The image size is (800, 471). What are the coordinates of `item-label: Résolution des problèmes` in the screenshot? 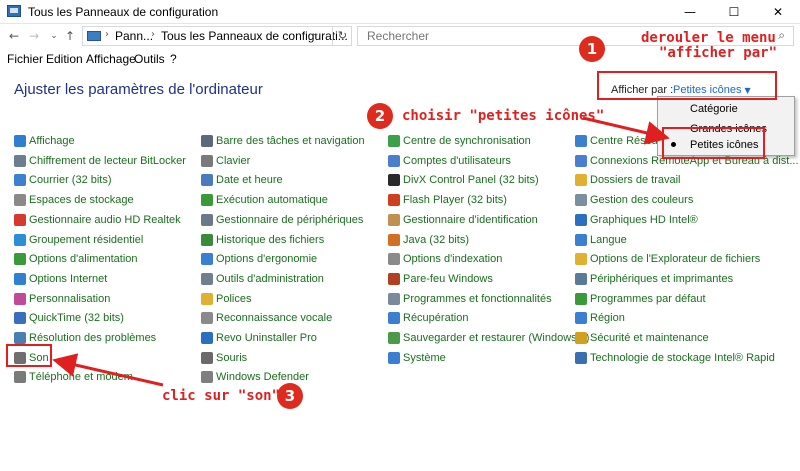 It's located at (92, 338).